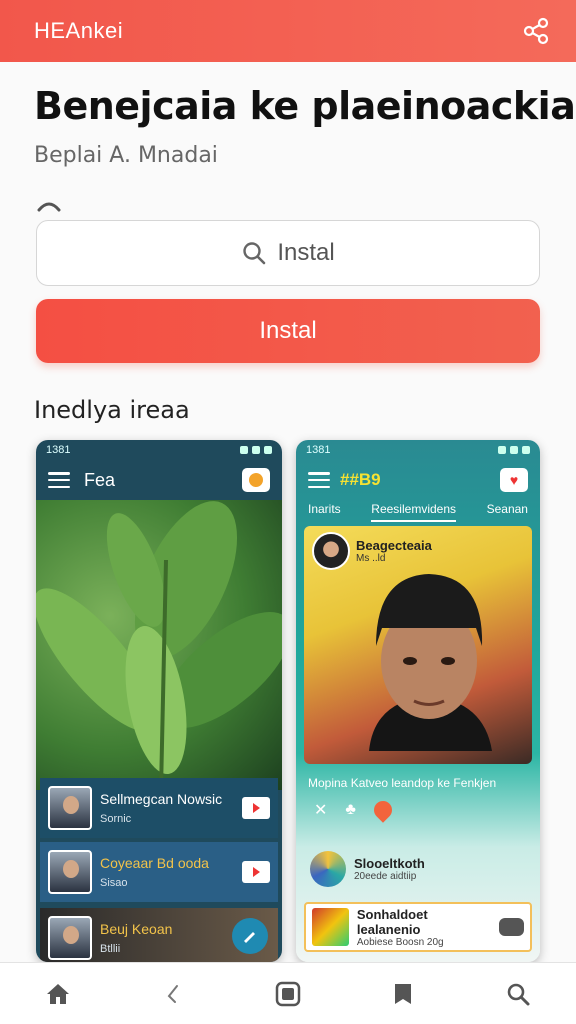 The height and width of the screenshot is (1024, 576). Describe the element at coordinates (112, 410) in the screenshot. I see `section-label: Inedlya ireaa` at that location.